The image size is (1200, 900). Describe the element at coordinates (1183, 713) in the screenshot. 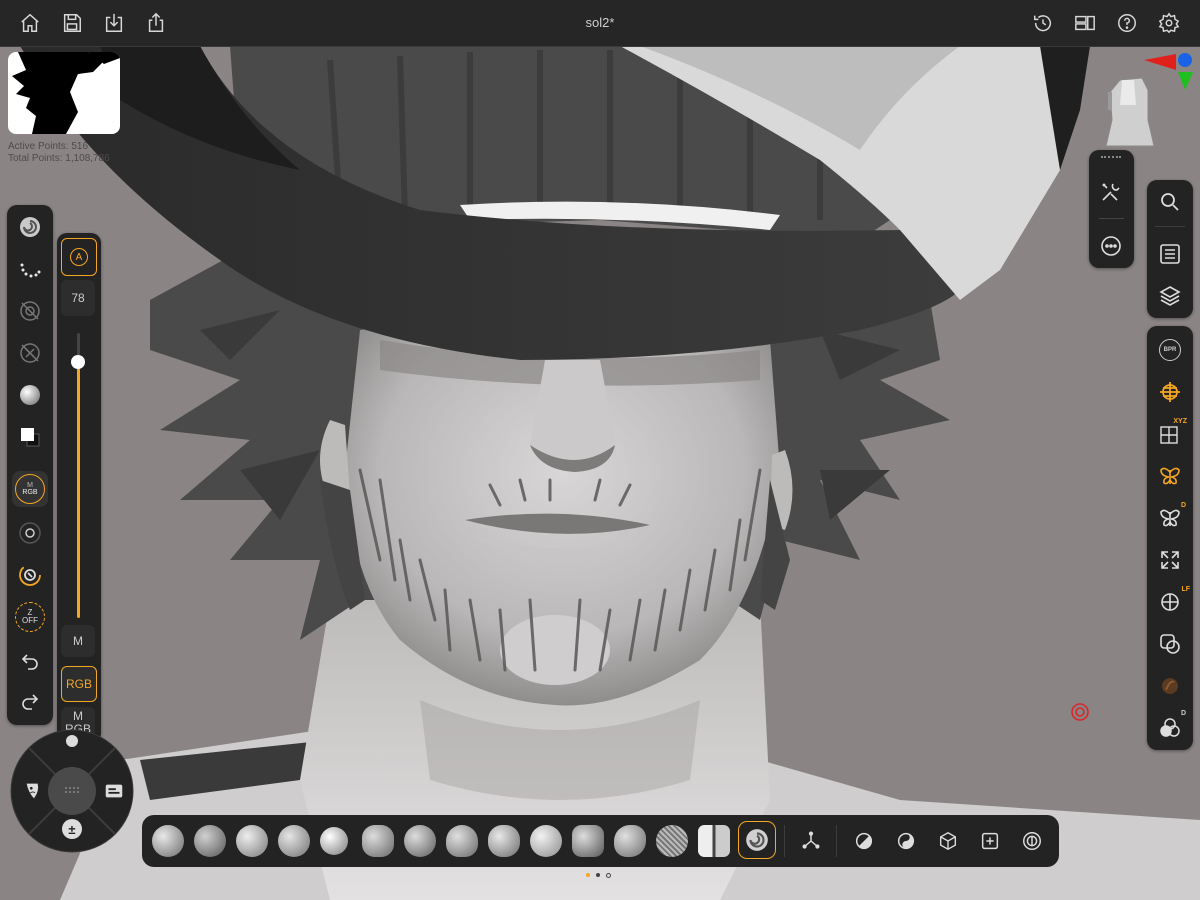

I see `d2-label: D` at that location.